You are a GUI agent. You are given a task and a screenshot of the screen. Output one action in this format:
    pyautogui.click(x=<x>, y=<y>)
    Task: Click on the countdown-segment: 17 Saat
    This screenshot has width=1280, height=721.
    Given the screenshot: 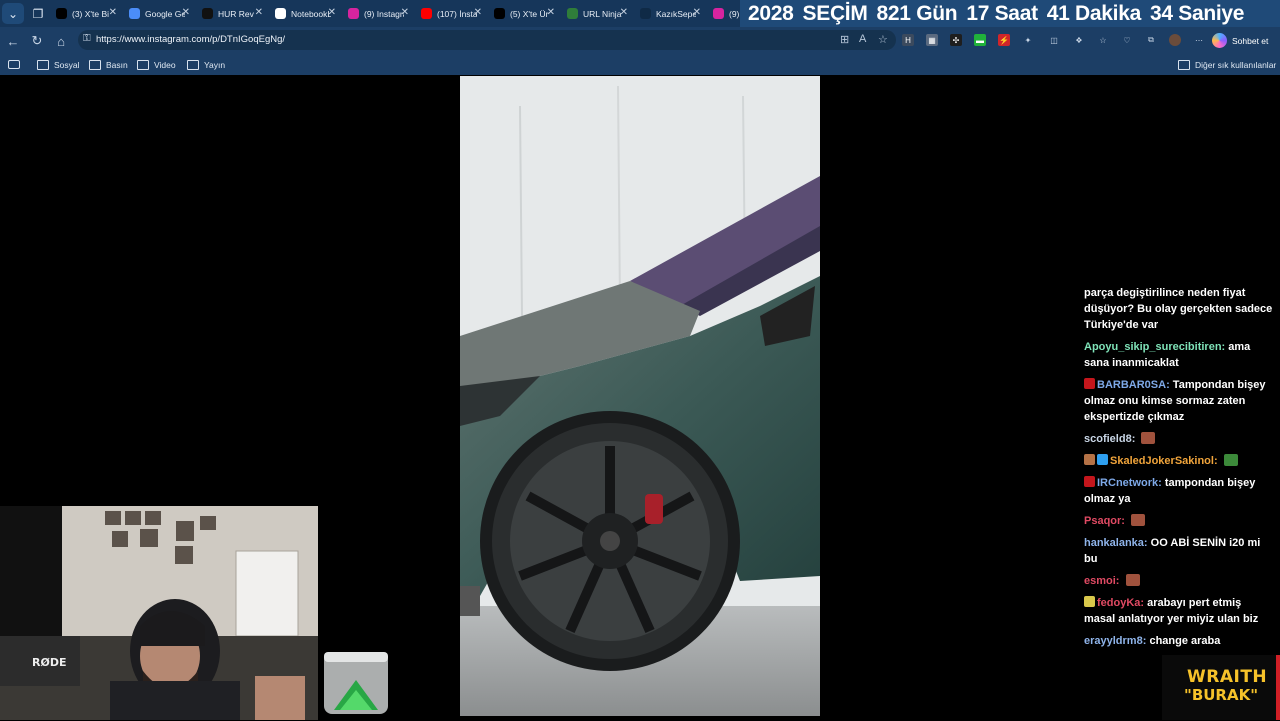 What is the action you would take?
    pyautogui.click(x=1002, y=13)
    